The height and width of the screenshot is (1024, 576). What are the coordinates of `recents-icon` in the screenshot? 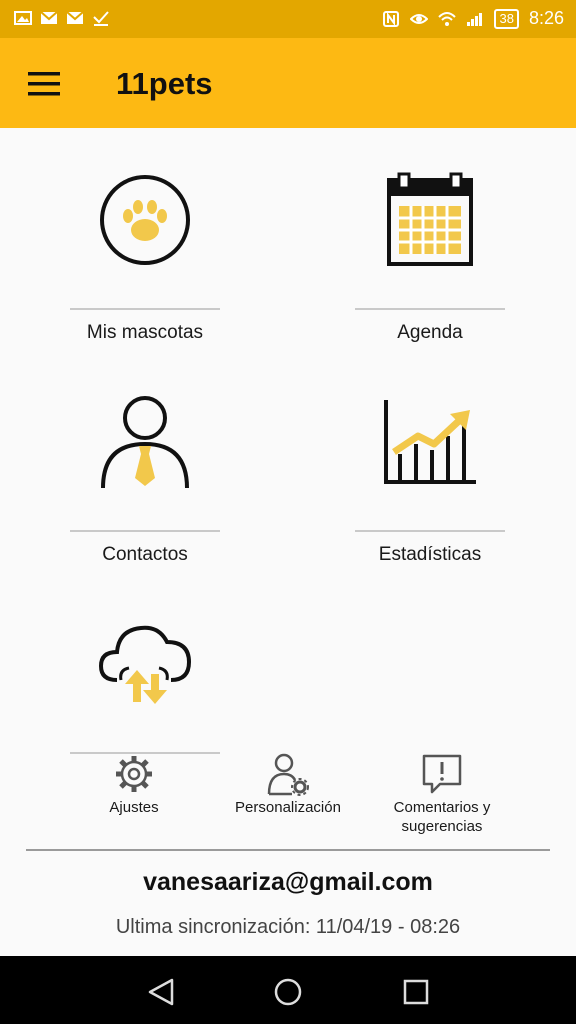 It's located at (416, 992).